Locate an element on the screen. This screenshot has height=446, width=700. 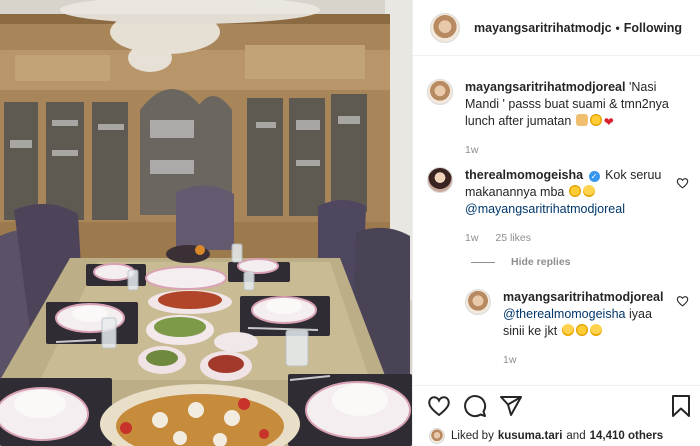
liked-by-user: kusuma.tari is located at coordinates (530, 436).